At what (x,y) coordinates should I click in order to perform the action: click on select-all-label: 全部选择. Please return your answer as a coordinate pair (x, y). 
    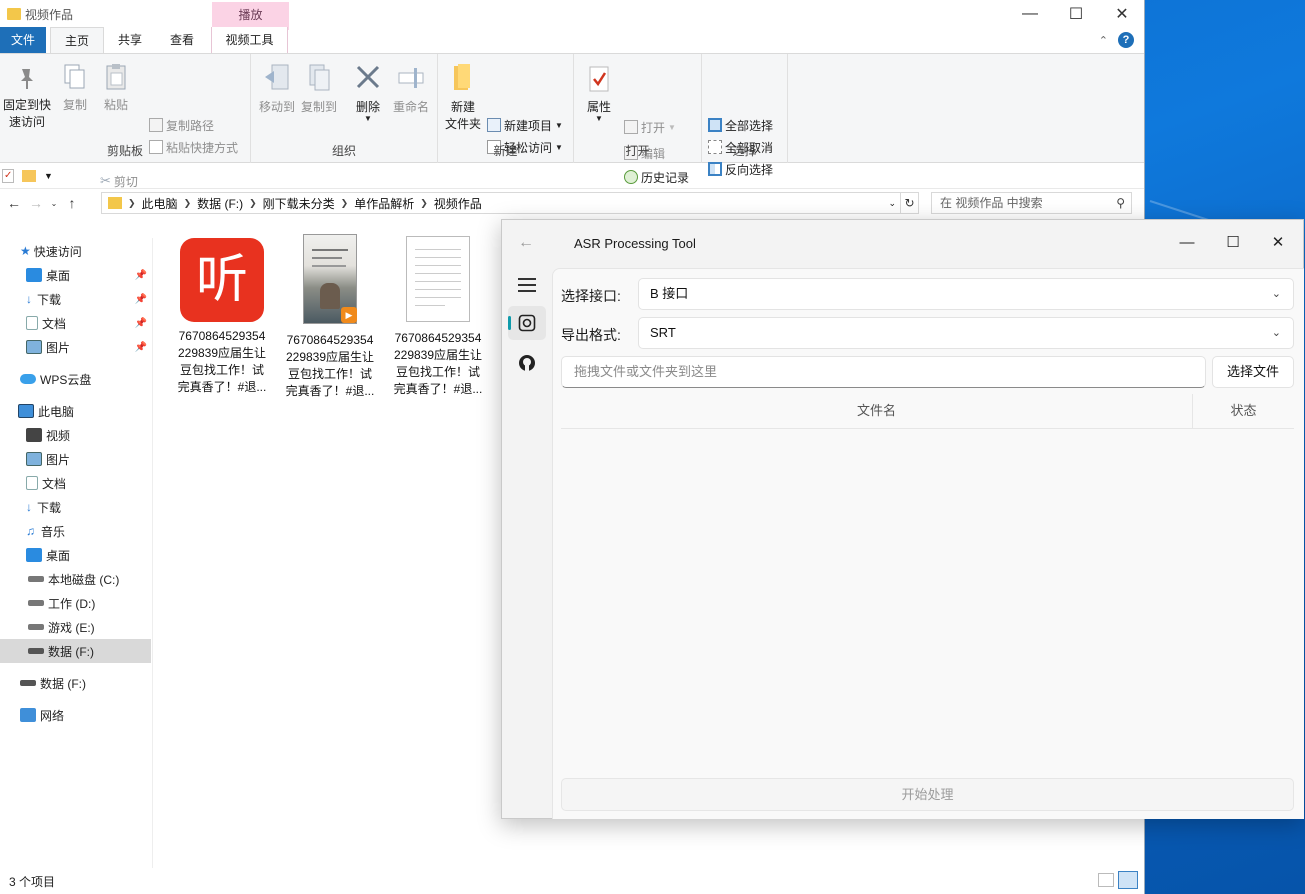
    Looking at the image, I should click on (749, 125).